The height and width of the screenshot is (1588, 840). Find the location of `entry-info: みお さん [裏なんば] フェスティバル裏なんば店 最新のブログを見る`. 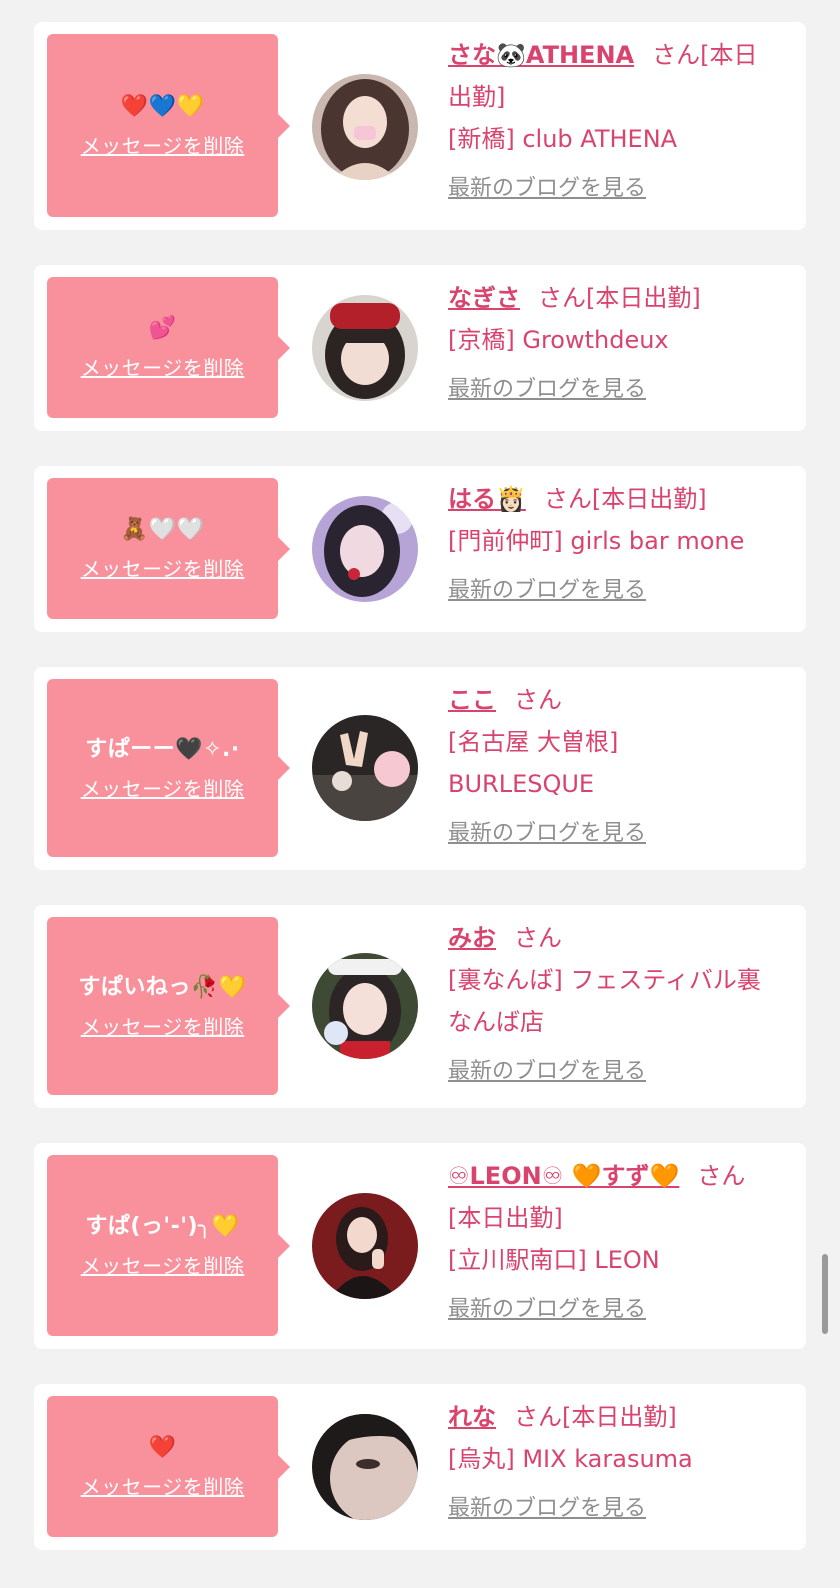

entry-info: みお さん [裏なんば] フェスティバル裏なんば店 最新のブログを見る is located at coordinates (613, 1005).